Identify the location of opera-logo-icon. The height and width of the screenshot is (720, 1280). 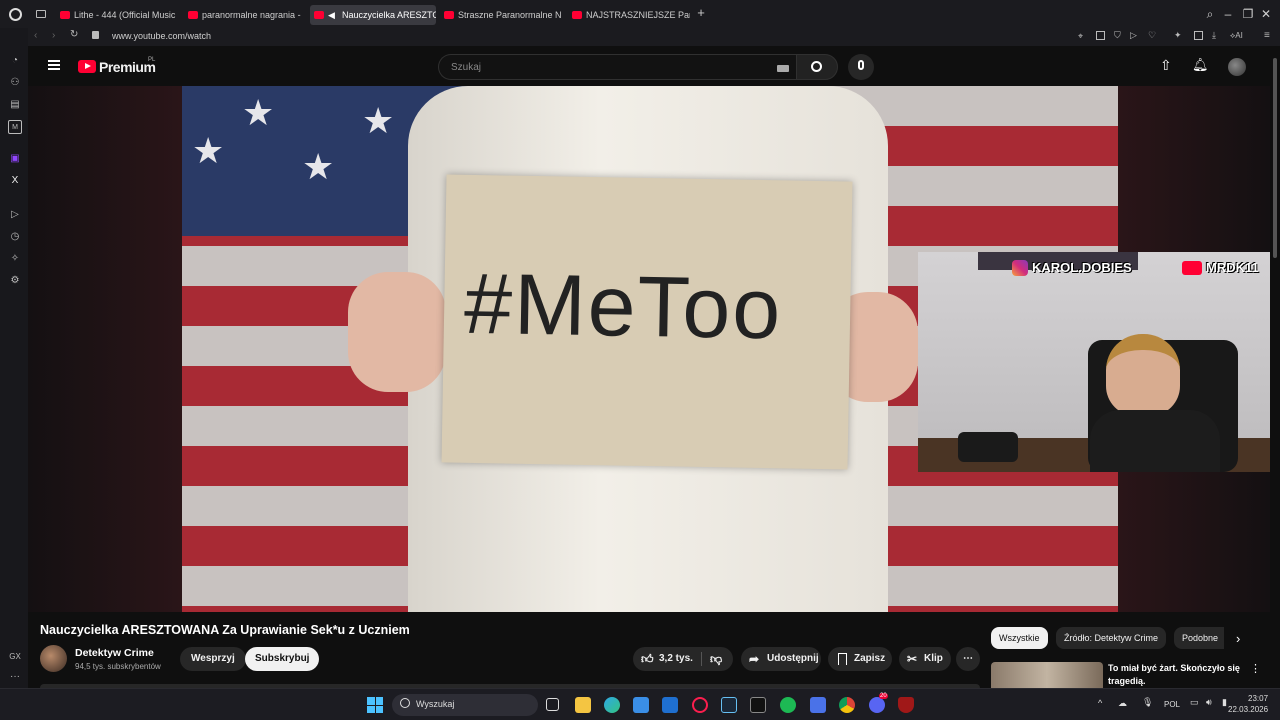
(15, 14).